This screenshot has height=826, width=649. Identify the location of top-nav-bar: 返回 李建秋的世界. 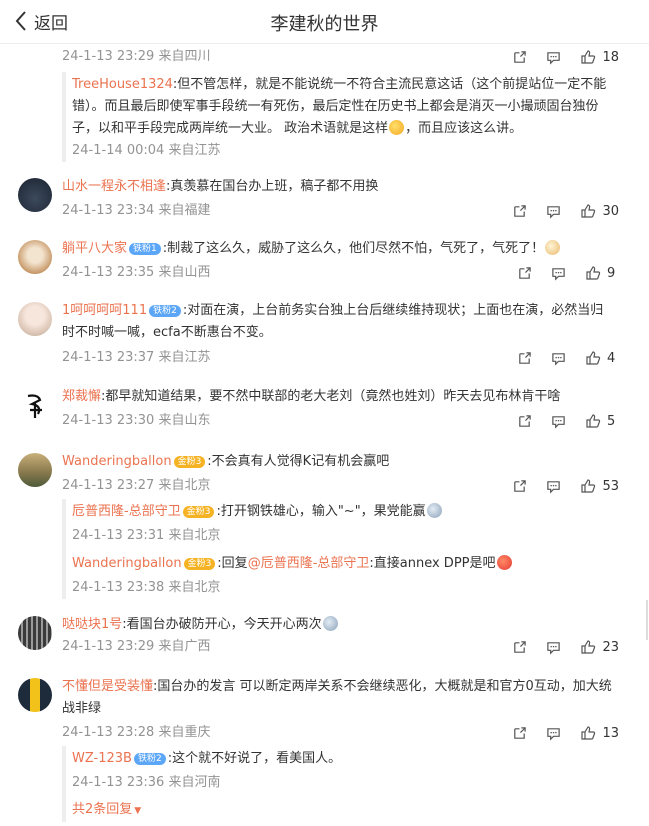
(324, 22).